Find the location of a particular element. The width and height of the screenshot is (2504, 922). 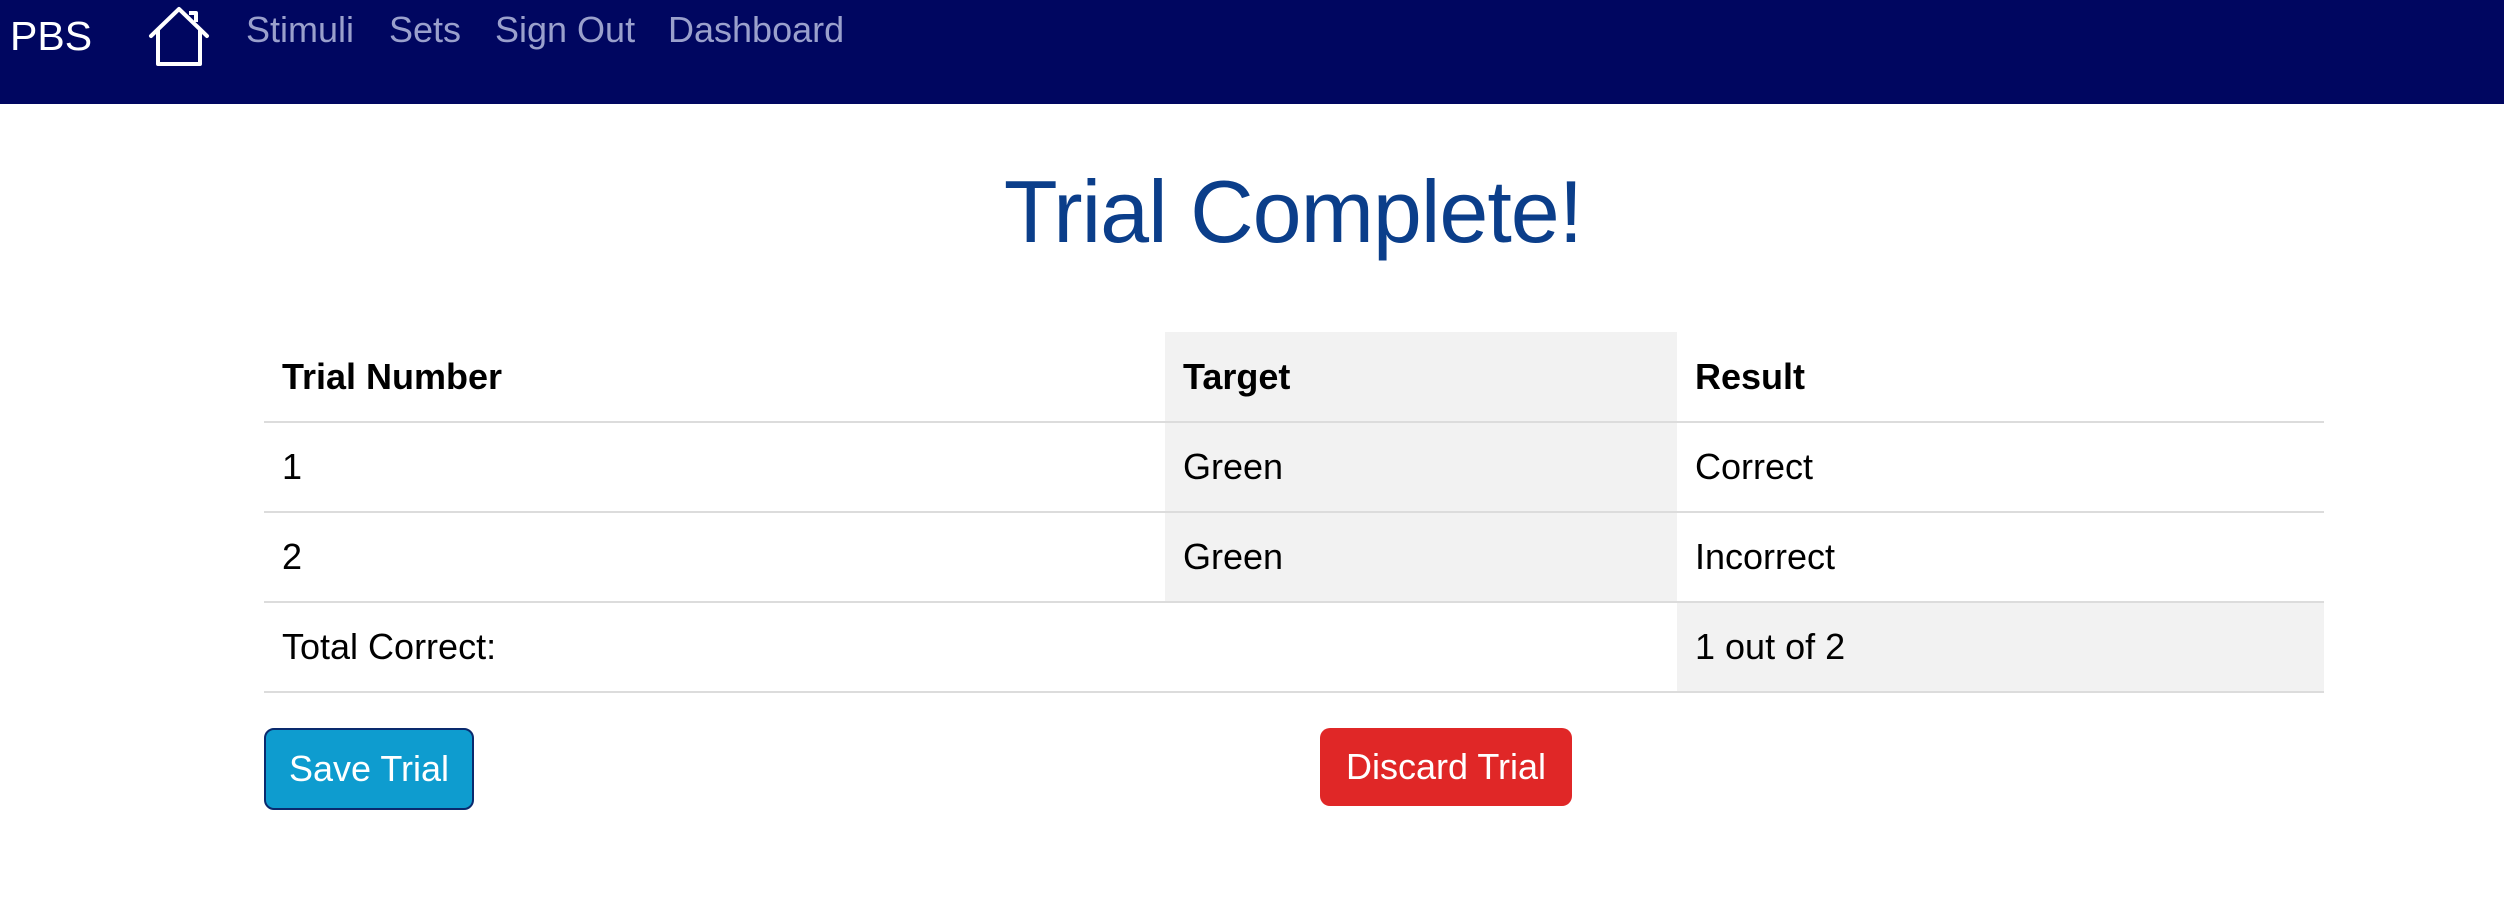

discard-trial-button: Discard Trial is located at coordinates (1446, 767).